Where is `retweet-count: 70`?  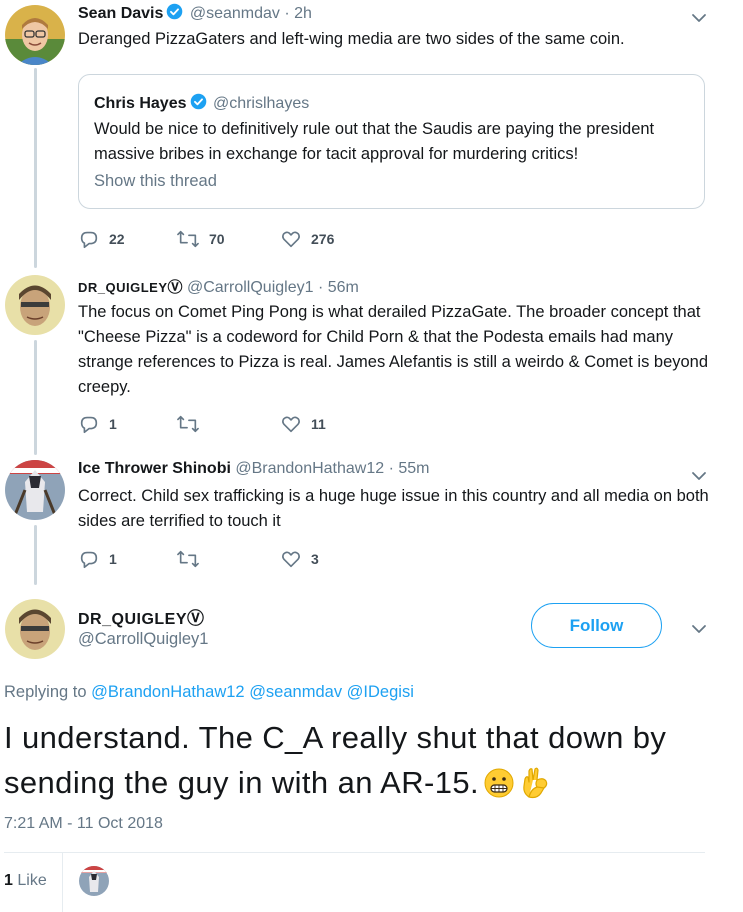 retweet-count: 70 is located at coordinates (217, 239).